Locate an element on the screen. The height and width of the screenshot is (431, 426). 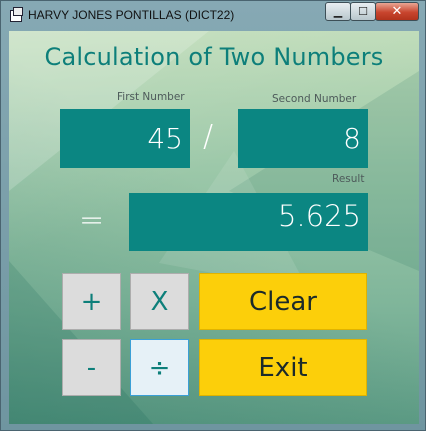
page-title: Calculation of Two Numbers is located at coordinates (214, 57).